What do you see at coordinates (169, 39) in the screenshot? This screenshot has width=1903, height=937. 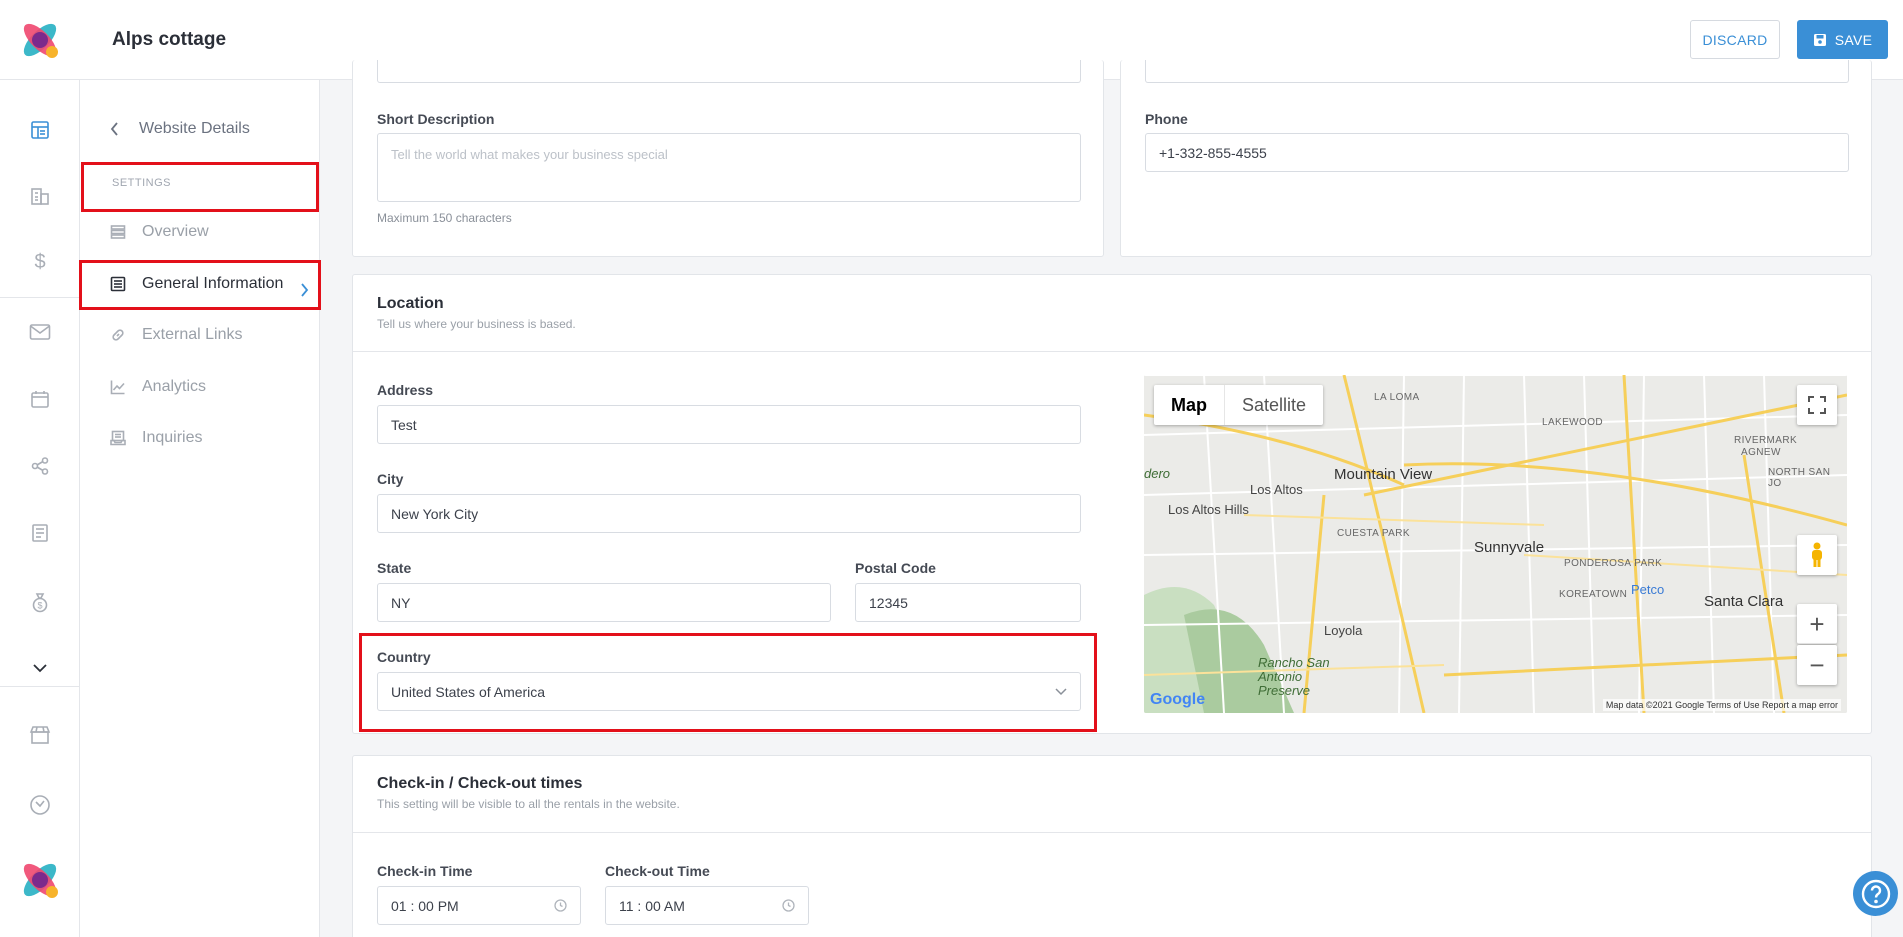 I see `page-title: Alps cottage` at bounding box center [169, 39].